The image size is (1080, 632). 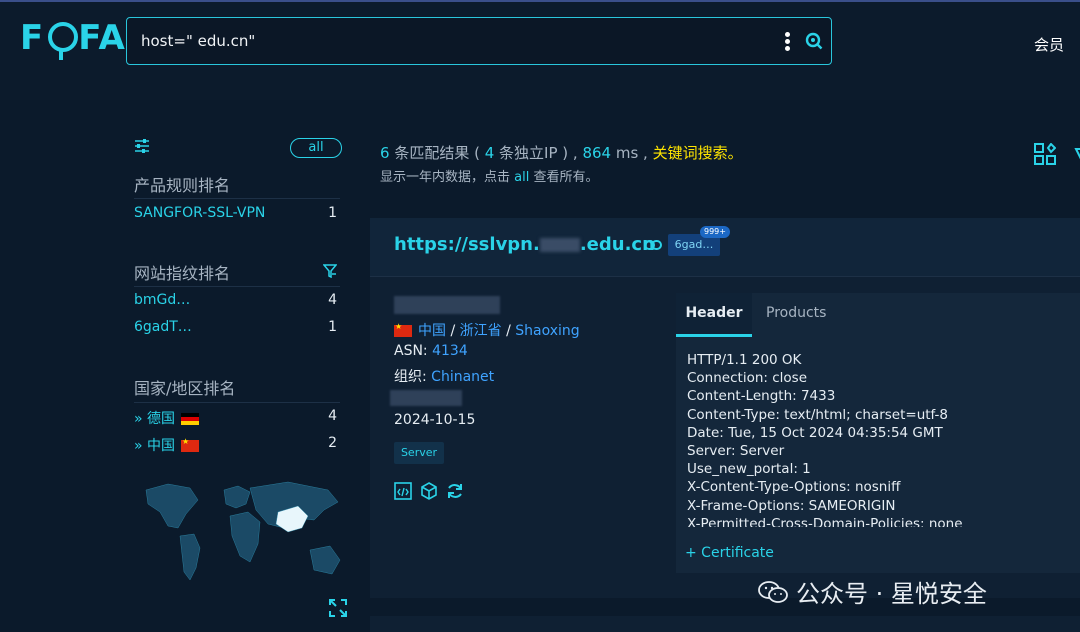 I want to click on more-options-icon, so click(x=788, y=42).